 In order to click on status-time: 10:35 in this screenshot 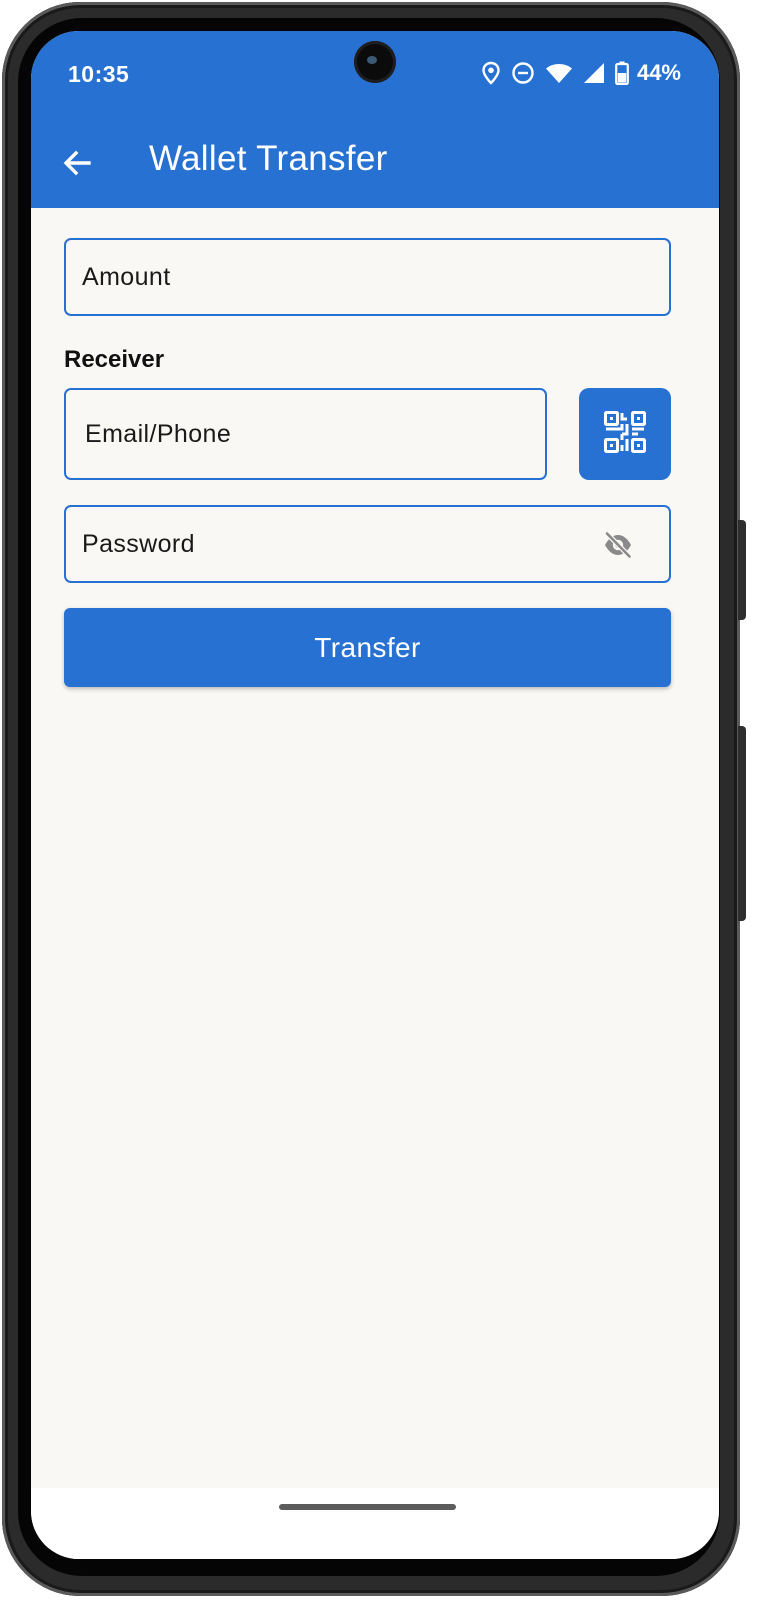, I will do `click(99, 74)`.